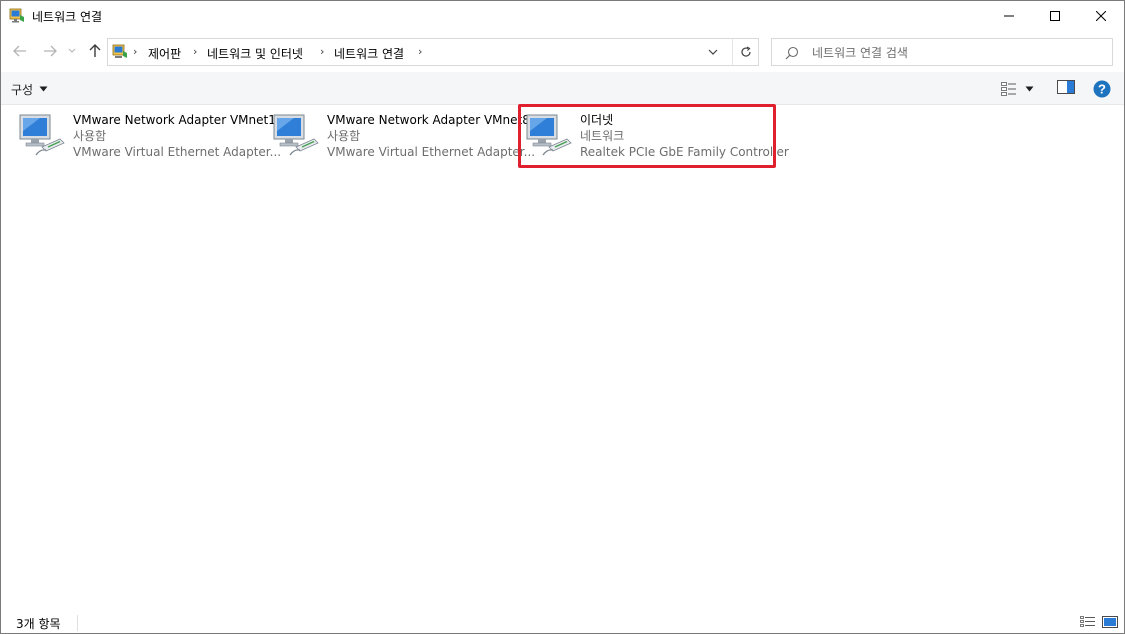  Describe the element at coordinates (957, 53) in the screenshot. I see `search-input` at that location.